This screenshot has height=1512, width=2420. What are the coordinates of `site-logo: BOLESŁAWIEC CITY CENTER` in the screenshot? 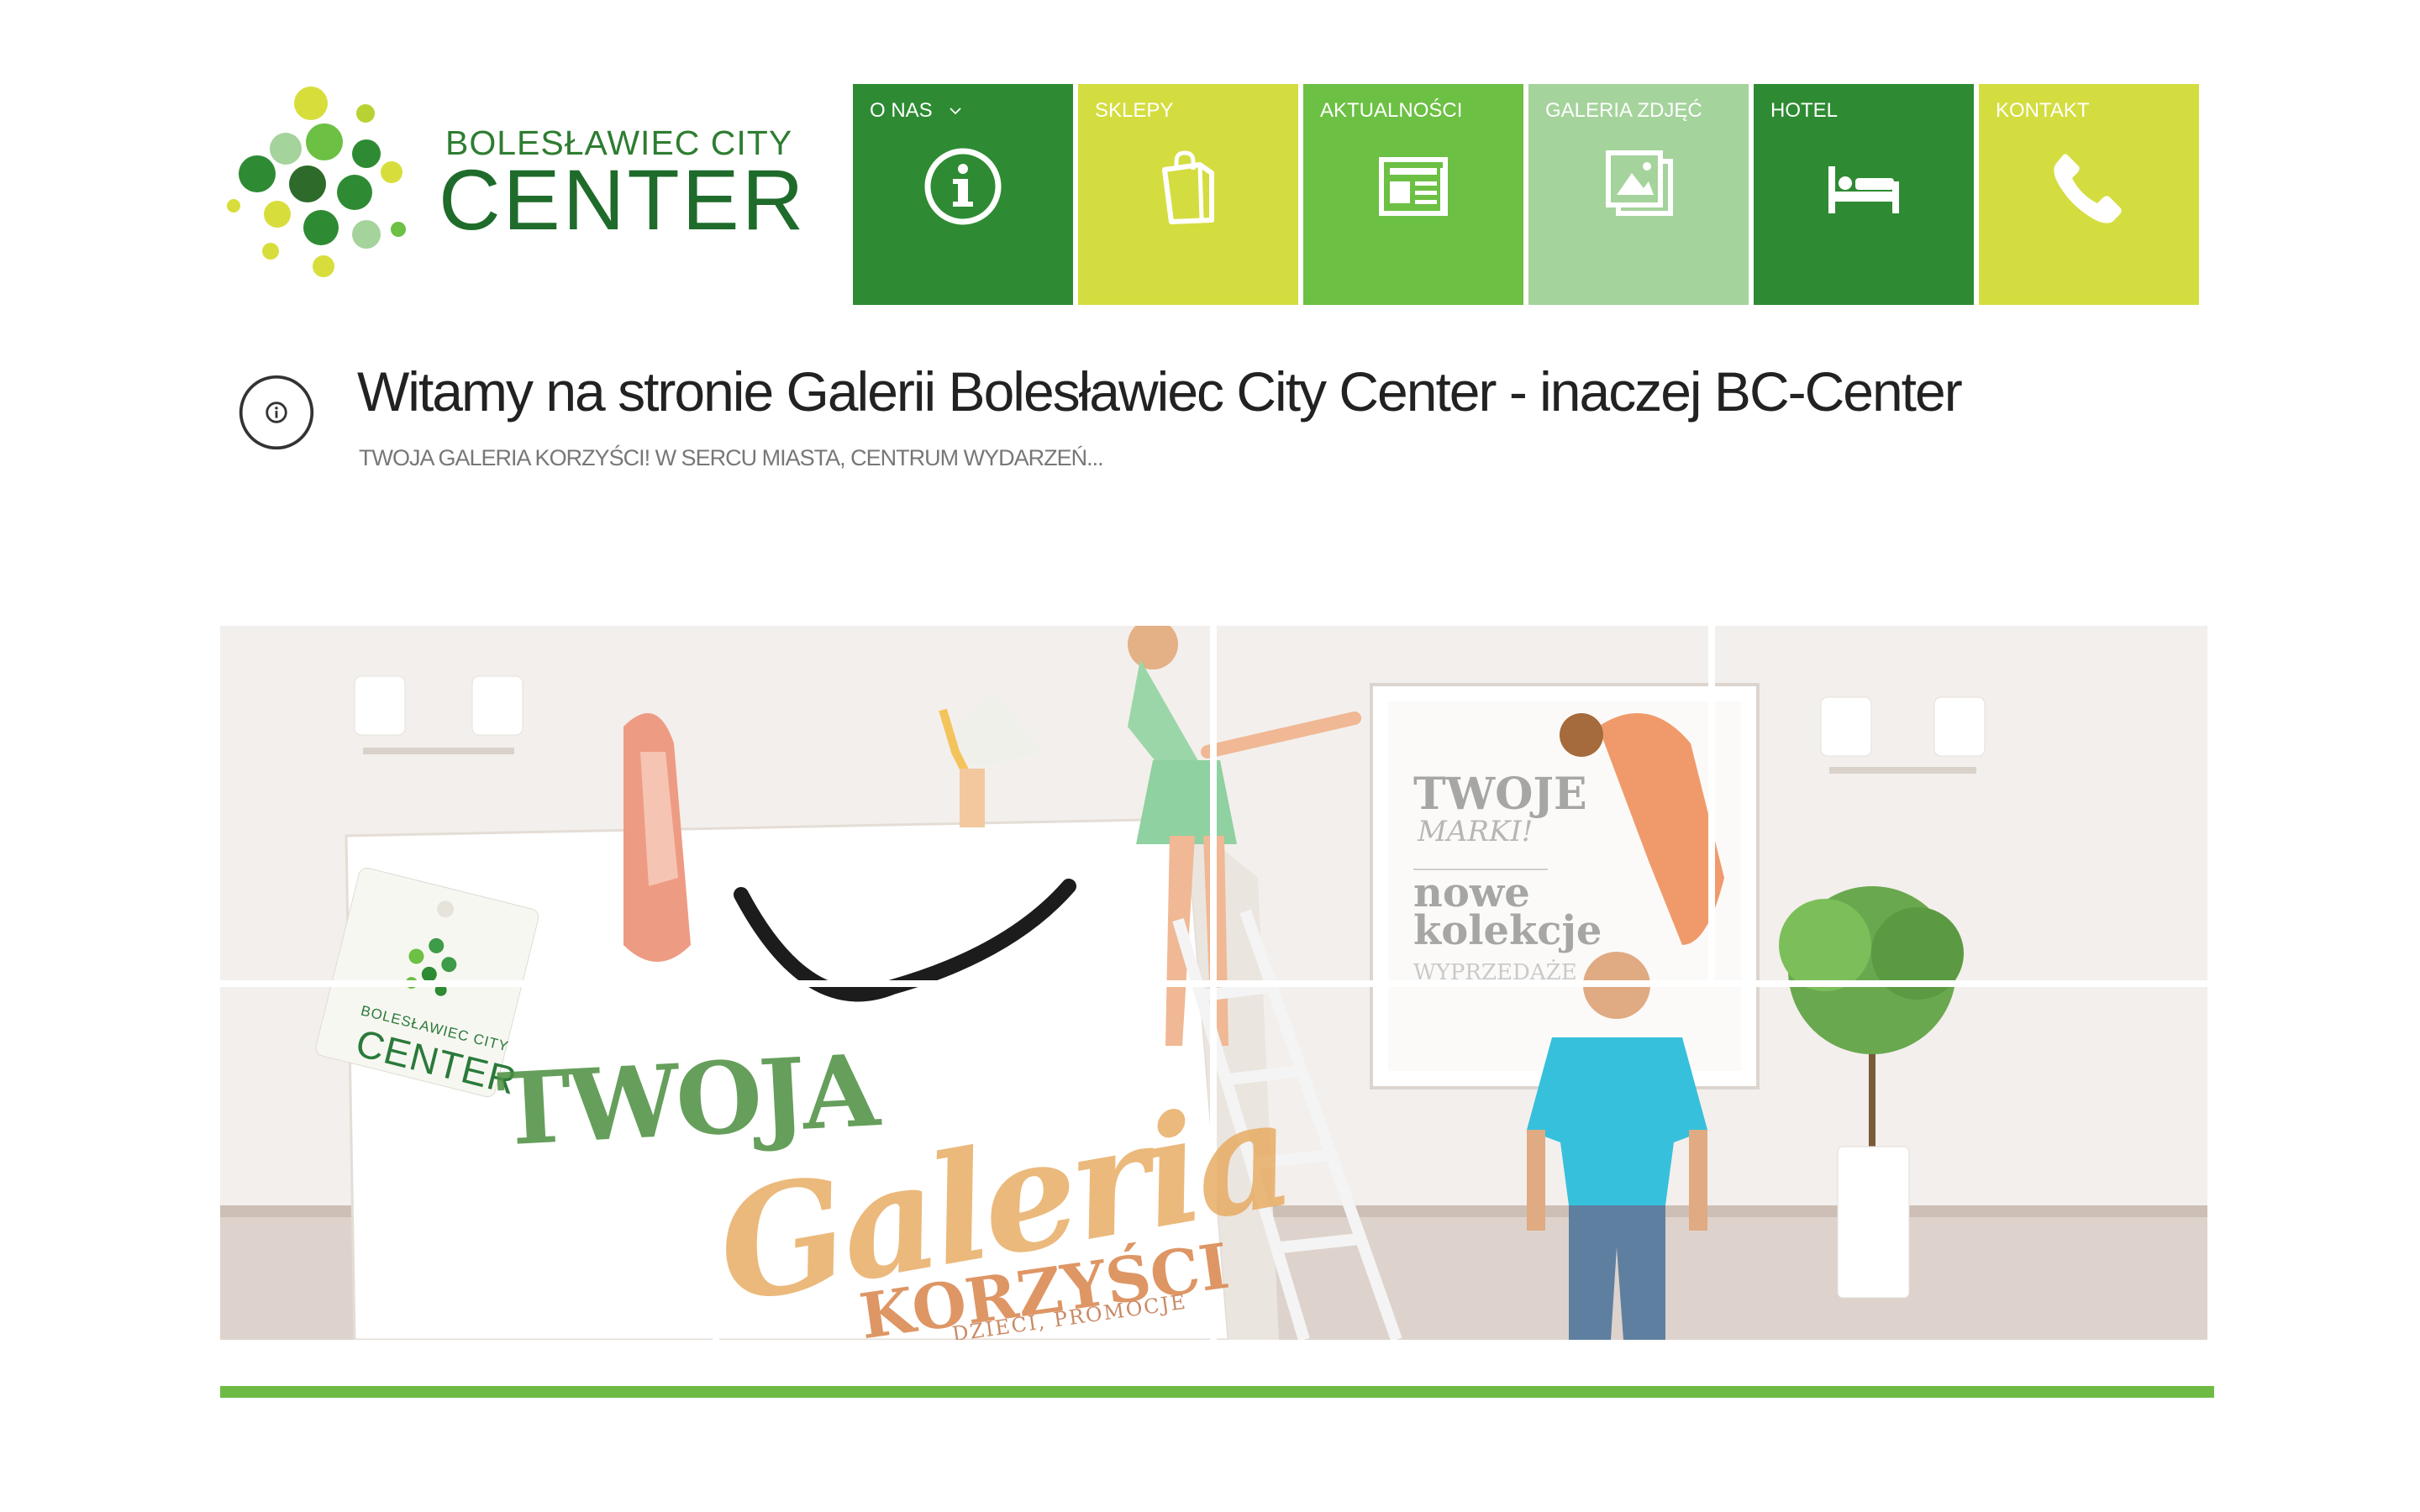 It's located at (515, 180).